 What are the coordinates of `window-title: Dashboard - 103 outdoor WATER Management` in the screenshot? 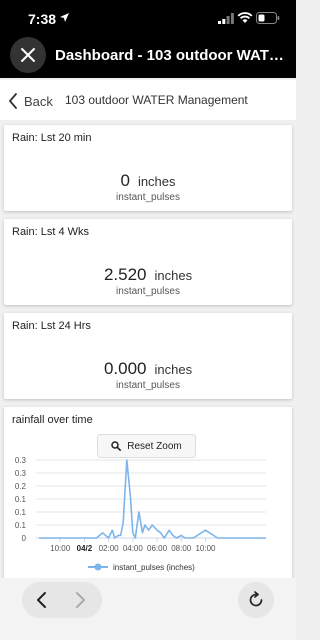 It's located at (173, 55).